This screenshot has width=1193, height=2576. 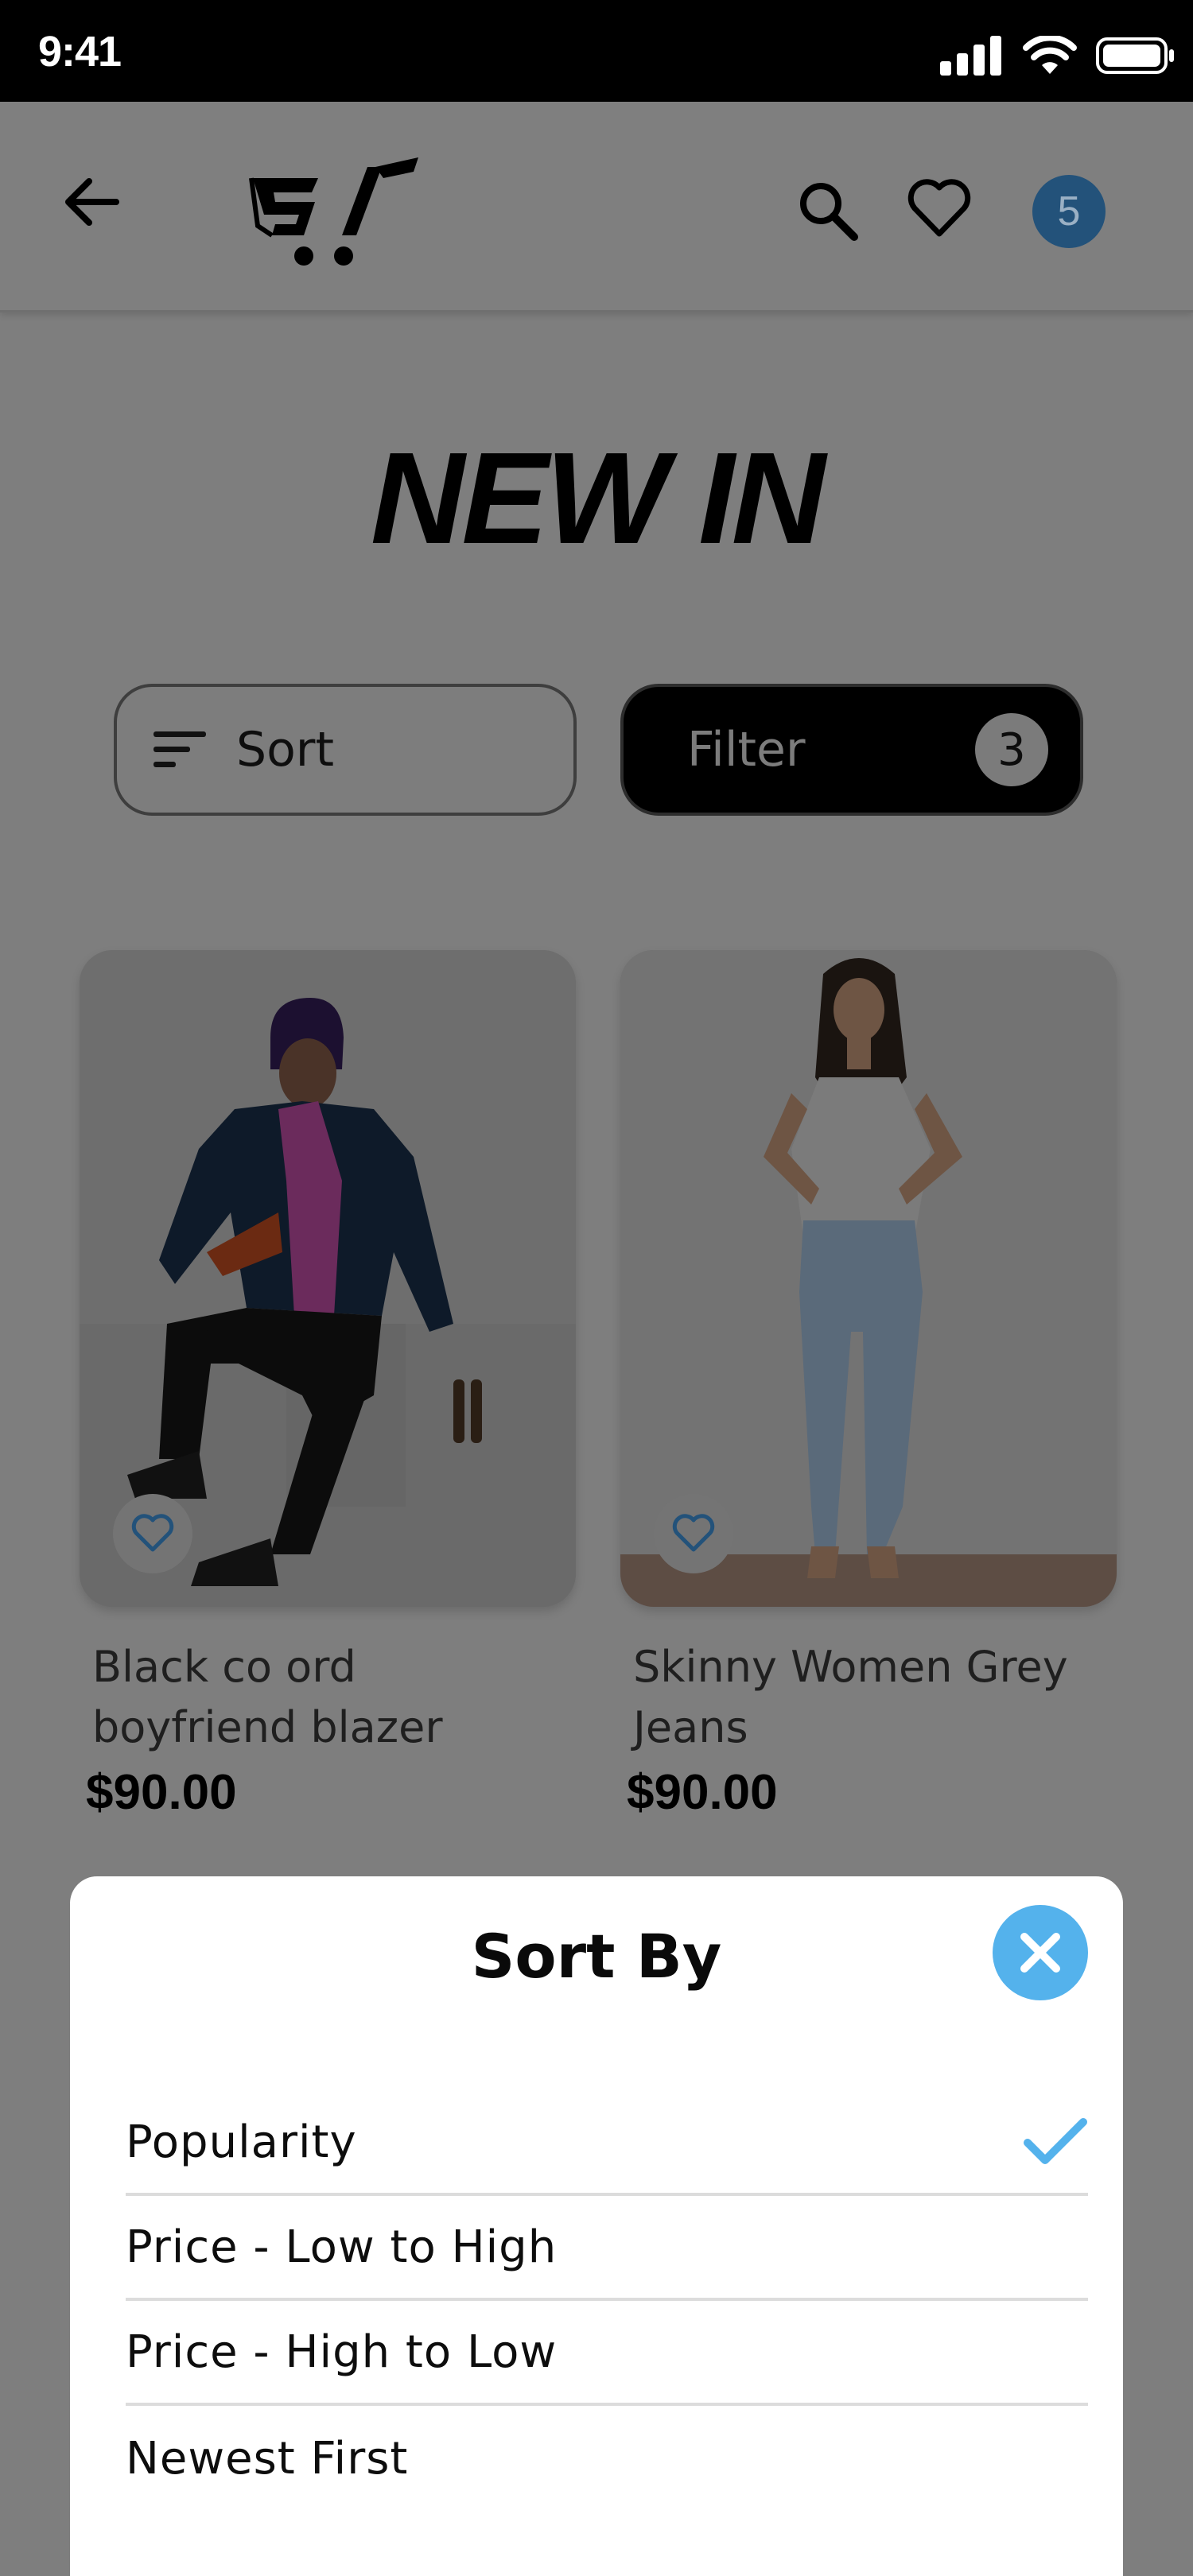 I want to click on close-sheet-button, so click(x=1040, y=1952).